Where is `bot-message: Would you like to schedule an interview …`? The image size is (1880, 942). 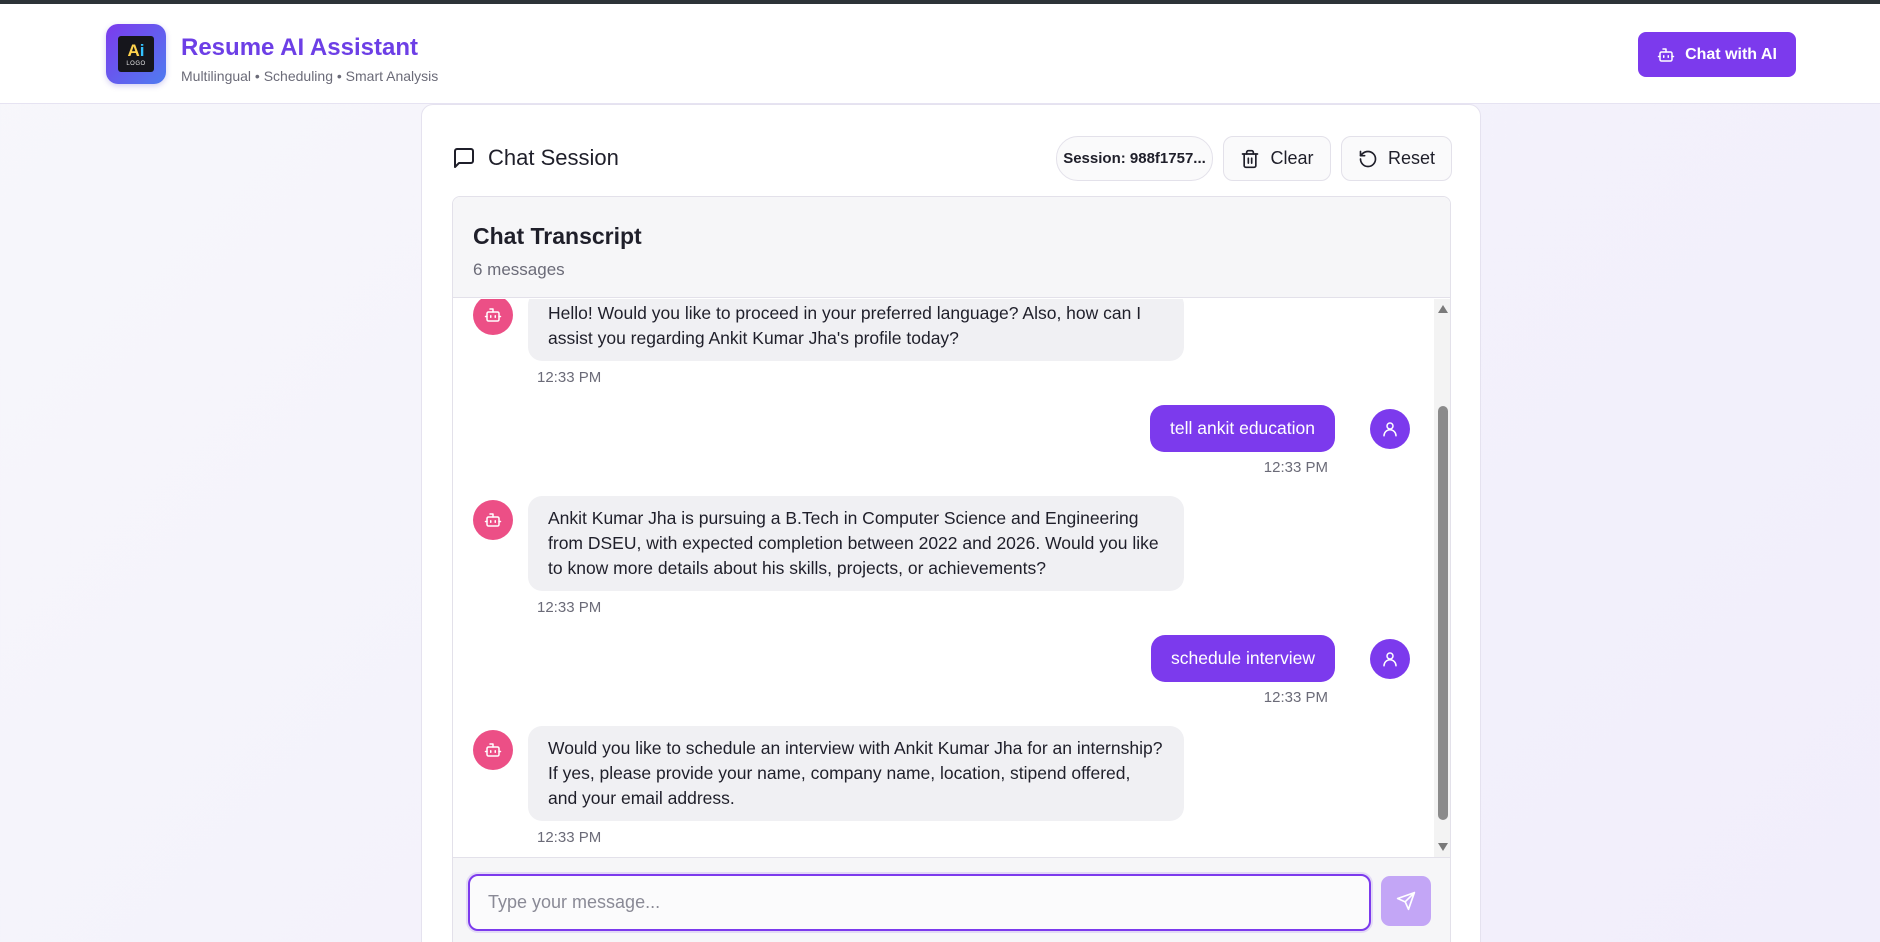
bot-message: Would you like to schedule an interview … is located at coordinates (856, 773).